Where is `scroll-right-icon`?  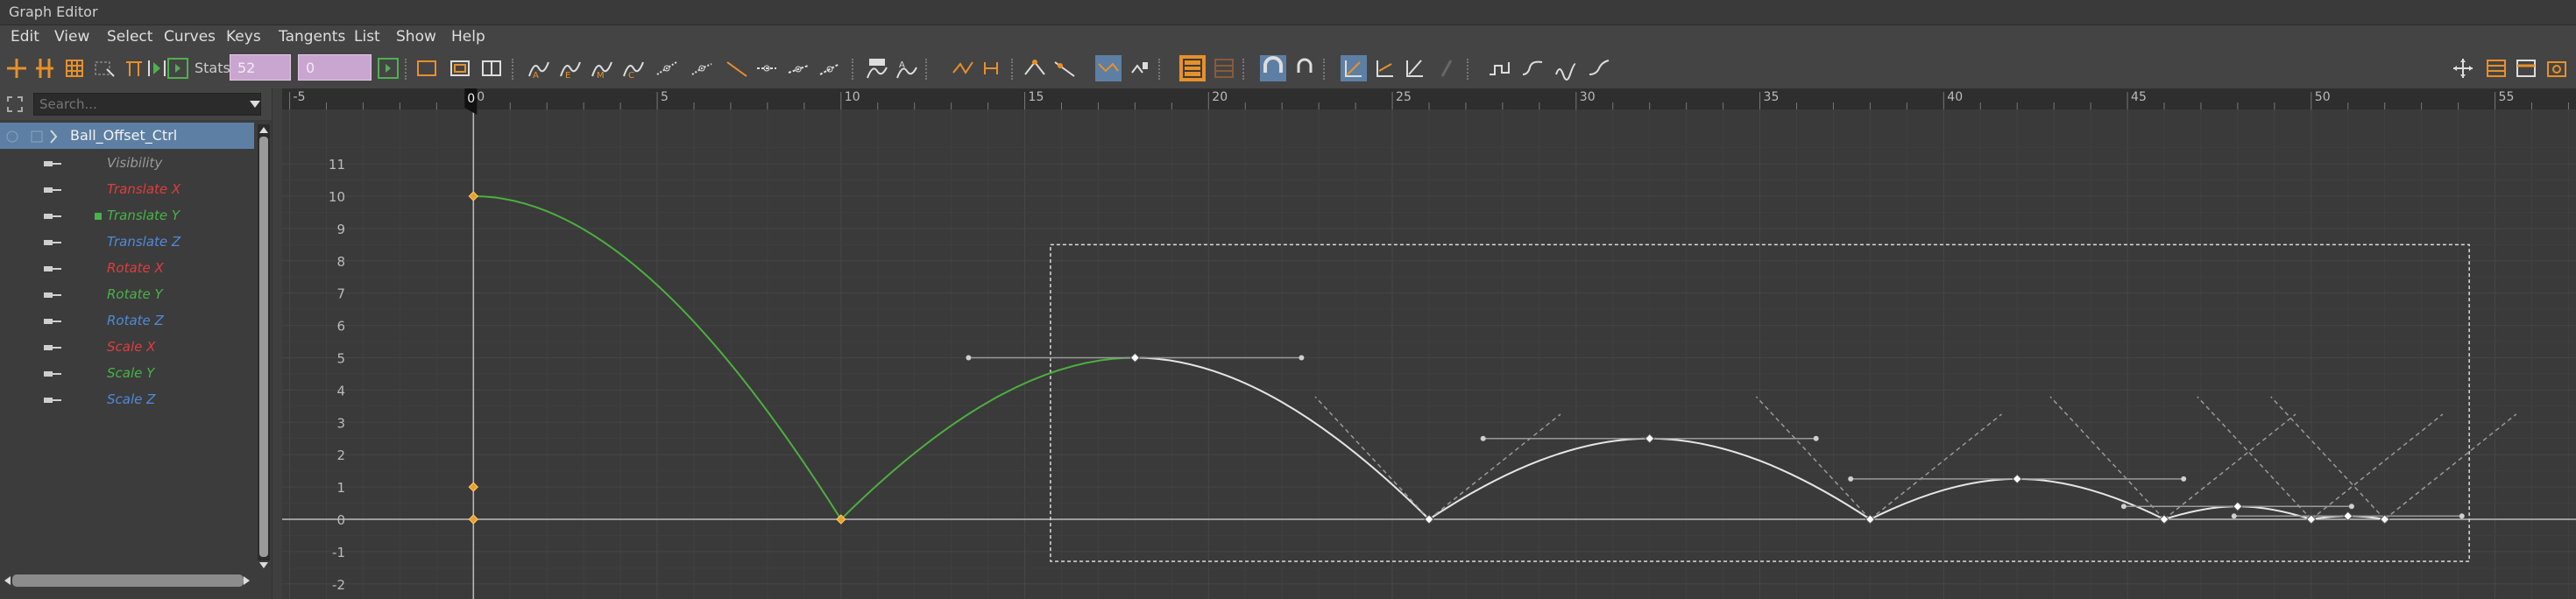 scroll-right-icon is located at coordinates (247, 580).